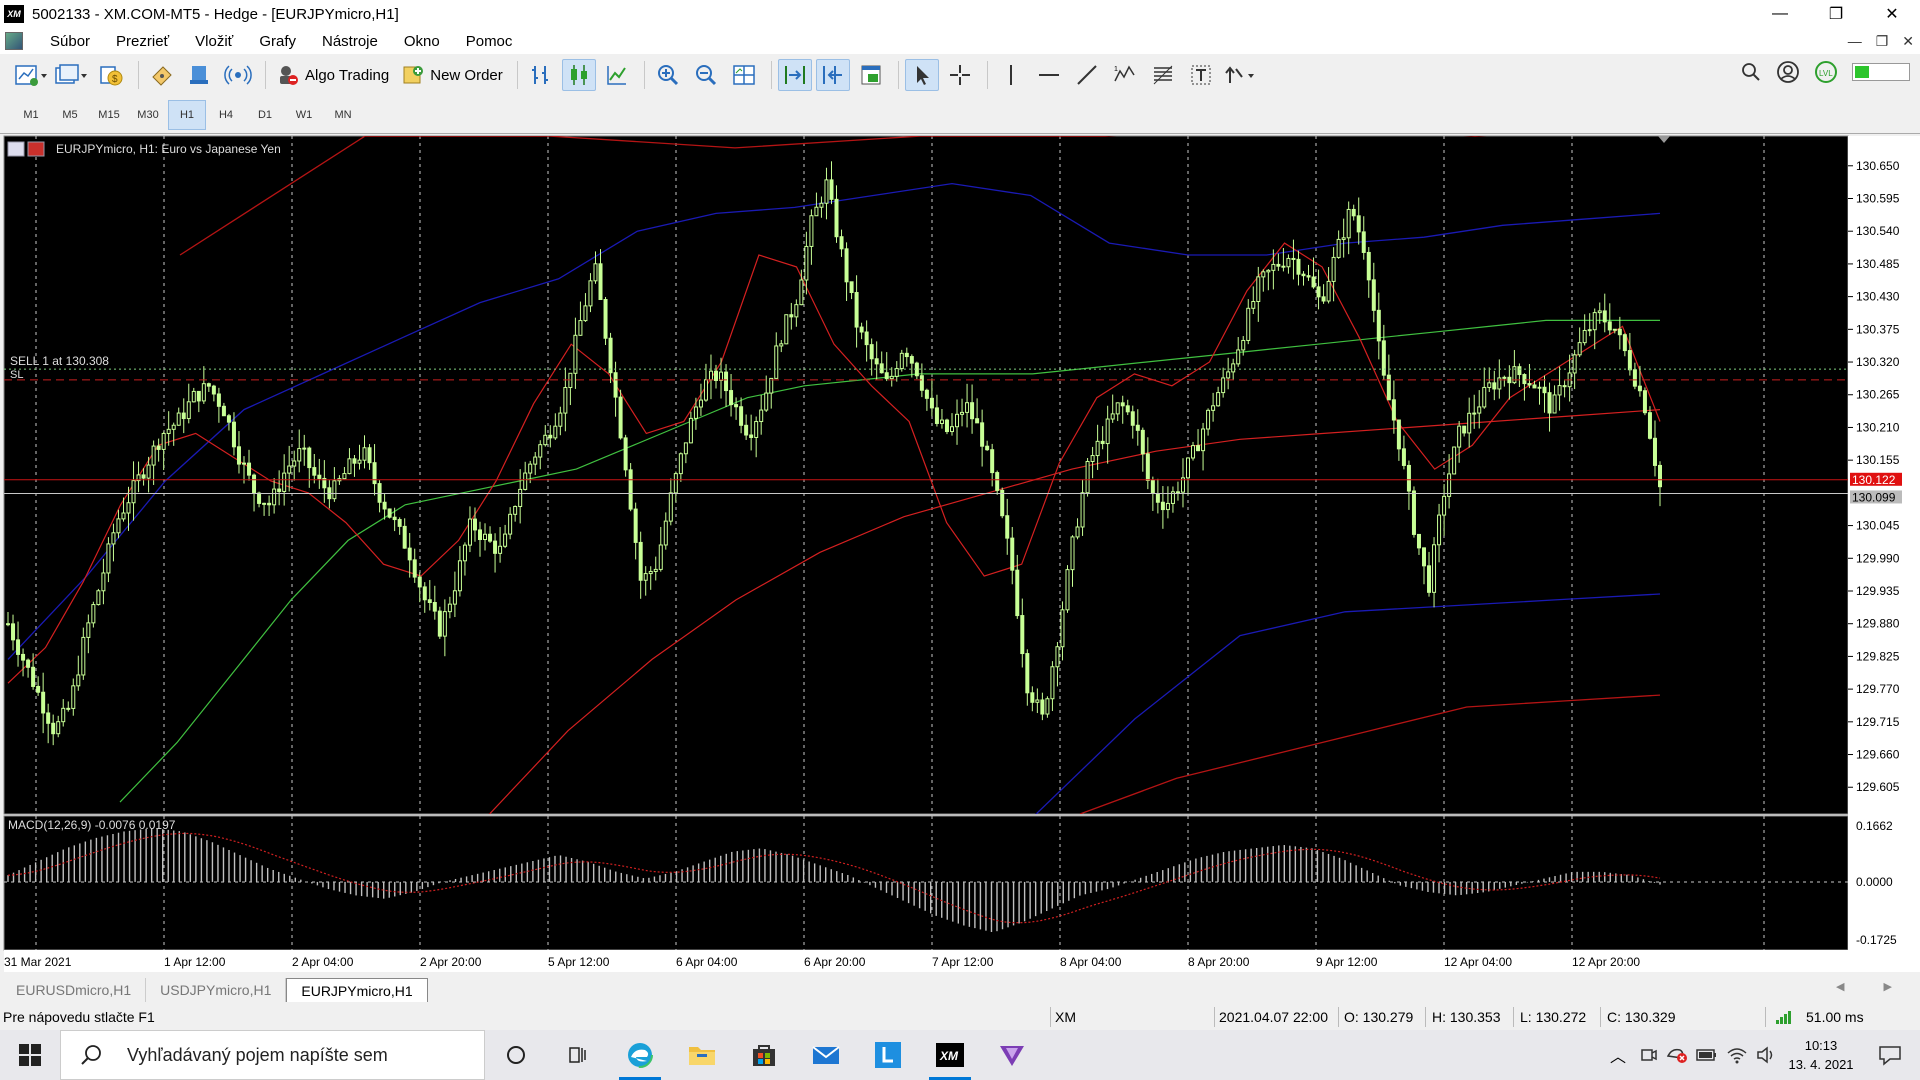 This screenshot has height=1080, width=1920. What do you see at coordinates (1087, 75) in the screenshot?
I see `trendline-button` at bounding box center [1087, 75].